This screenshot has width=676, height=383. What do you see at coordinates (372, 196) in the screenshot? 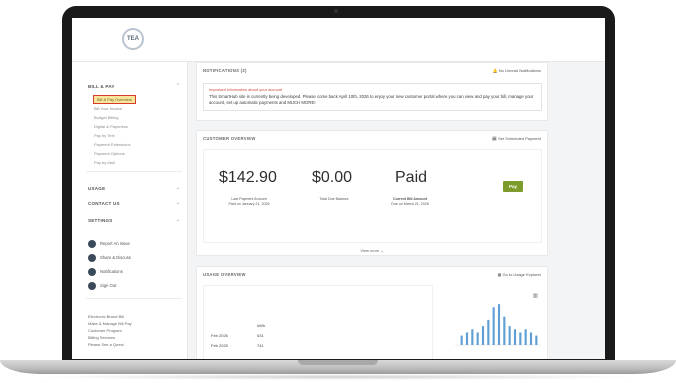
I see `overview-panel` at bounding box center [372, 196].